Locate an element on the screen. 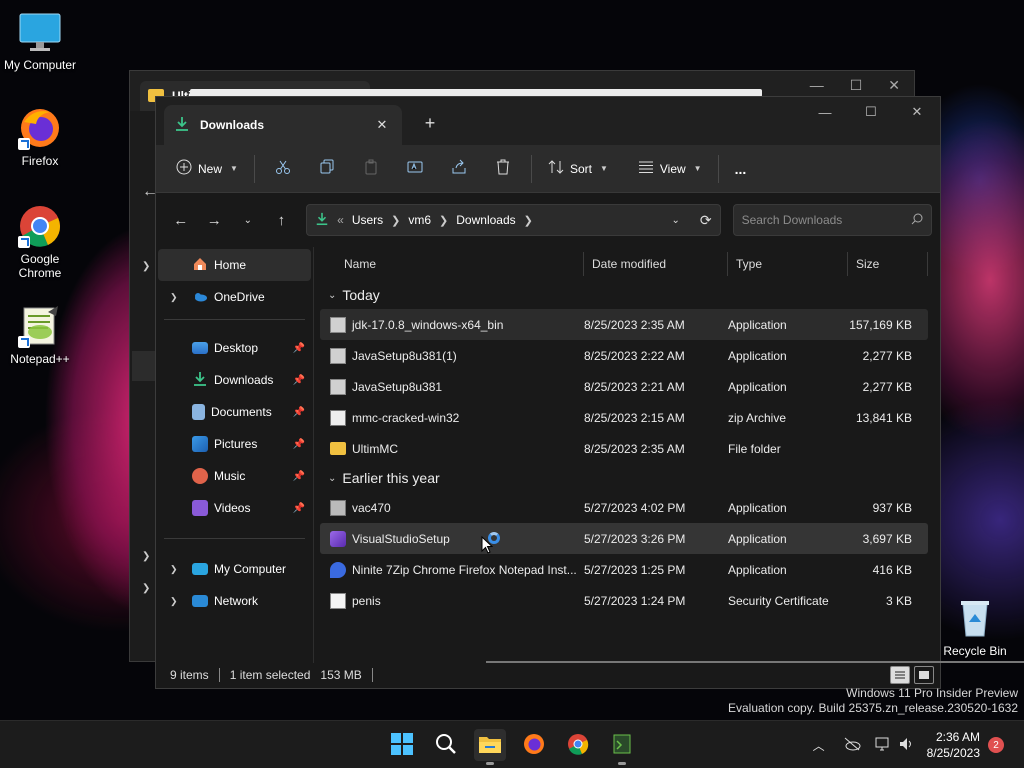 This screenshot has height=768, width=1024. breadcrumb-overflow: « is located at coordinates (340, 220).